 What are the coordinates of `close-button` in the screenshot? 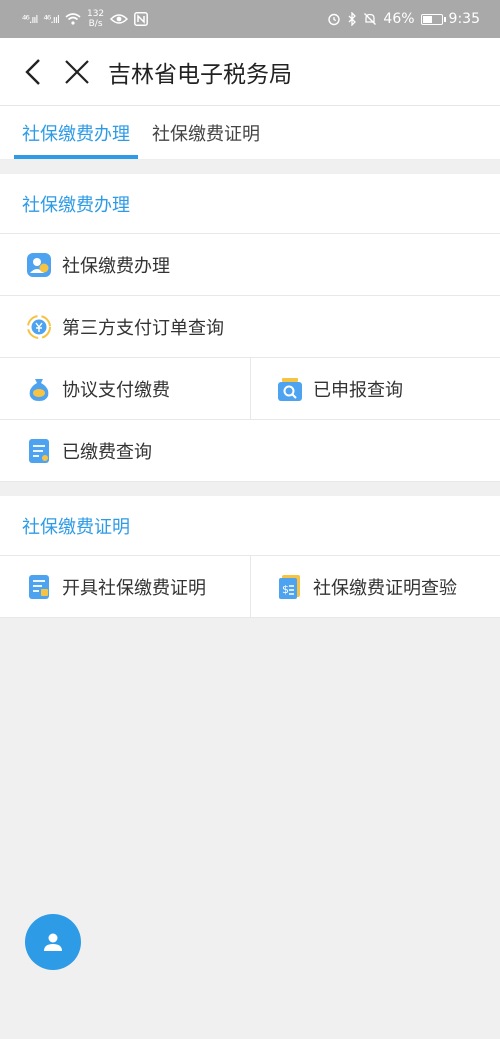 It's located at (77, 72).